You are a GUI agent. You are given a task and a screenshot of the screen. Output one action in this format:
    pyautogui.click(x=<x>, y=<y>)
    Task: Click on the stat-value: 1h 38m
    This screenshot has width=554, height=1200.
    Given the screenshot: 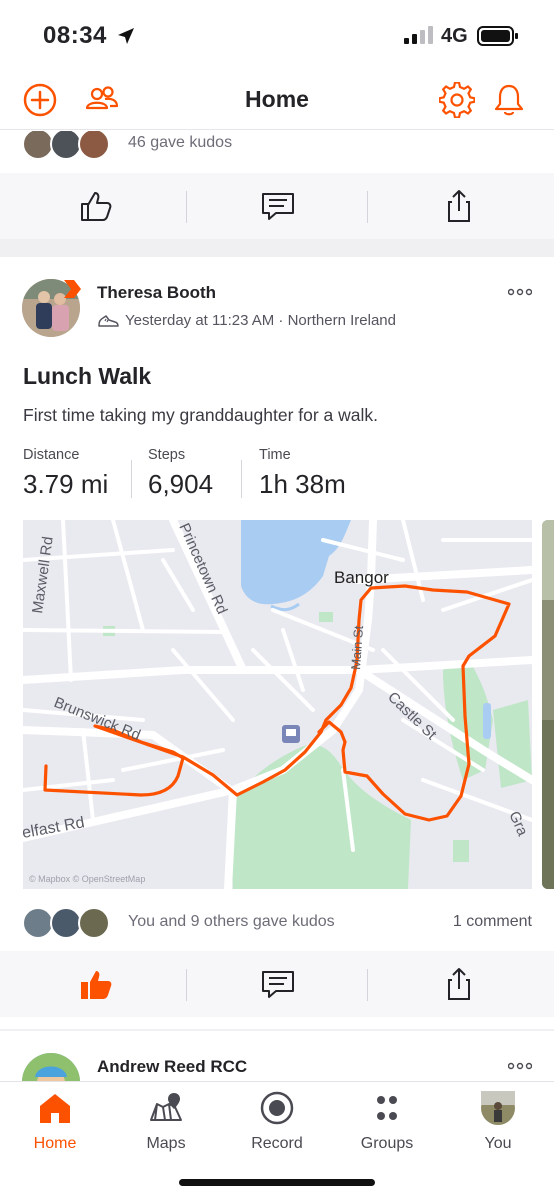 What is the action you would take?
    pyautogui.click(x=302, y=484)
    